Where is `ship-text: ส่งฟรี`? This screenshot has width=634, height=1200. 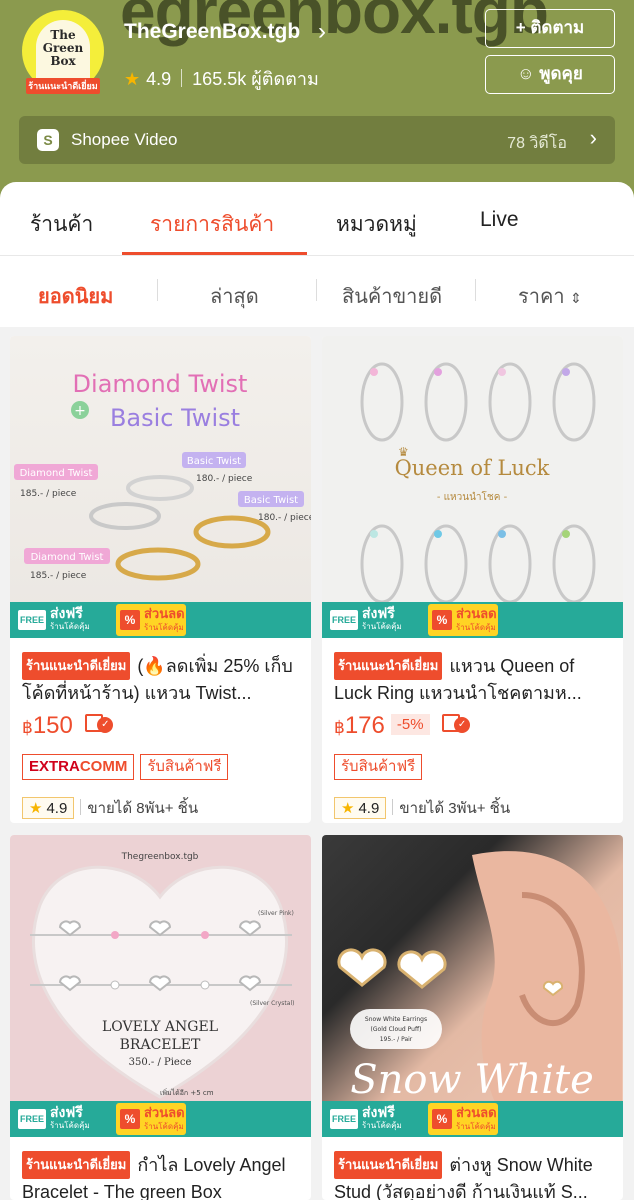
ship-text: ส่งฟรี is located at coordinates (66, 613).